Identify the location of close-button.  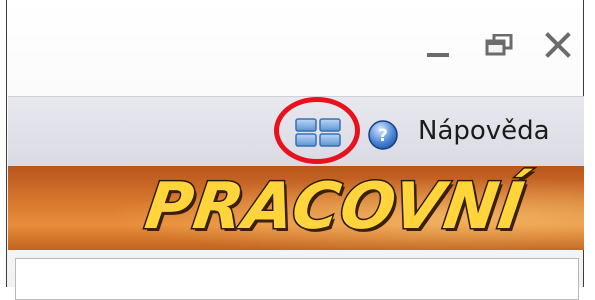
(558, 45).